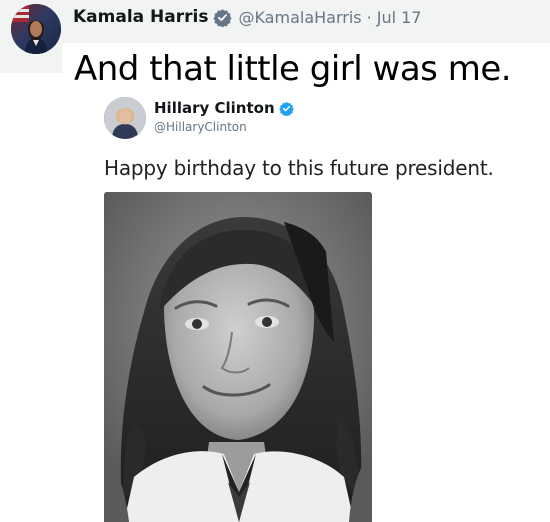 The height and width of the screenshot is (522, 550). I want to click on tweet-text: And that little girl was me., so click(293, 69).